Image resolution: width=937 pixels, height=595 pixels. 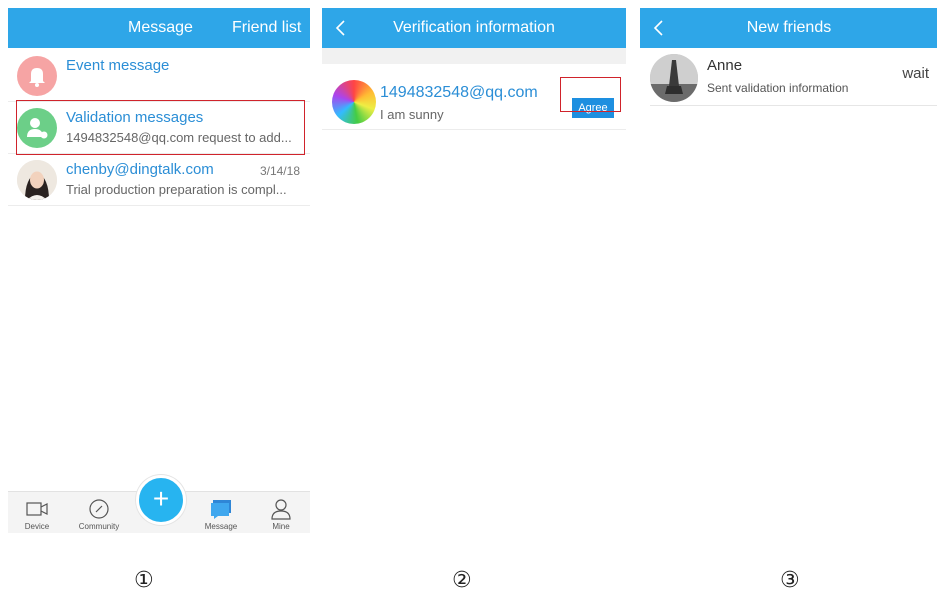 What do you see at coordinates (140, 169) in the screenshot?
I see `row-name: chenby@dingtalk.com` at bounding box center [140, 169].